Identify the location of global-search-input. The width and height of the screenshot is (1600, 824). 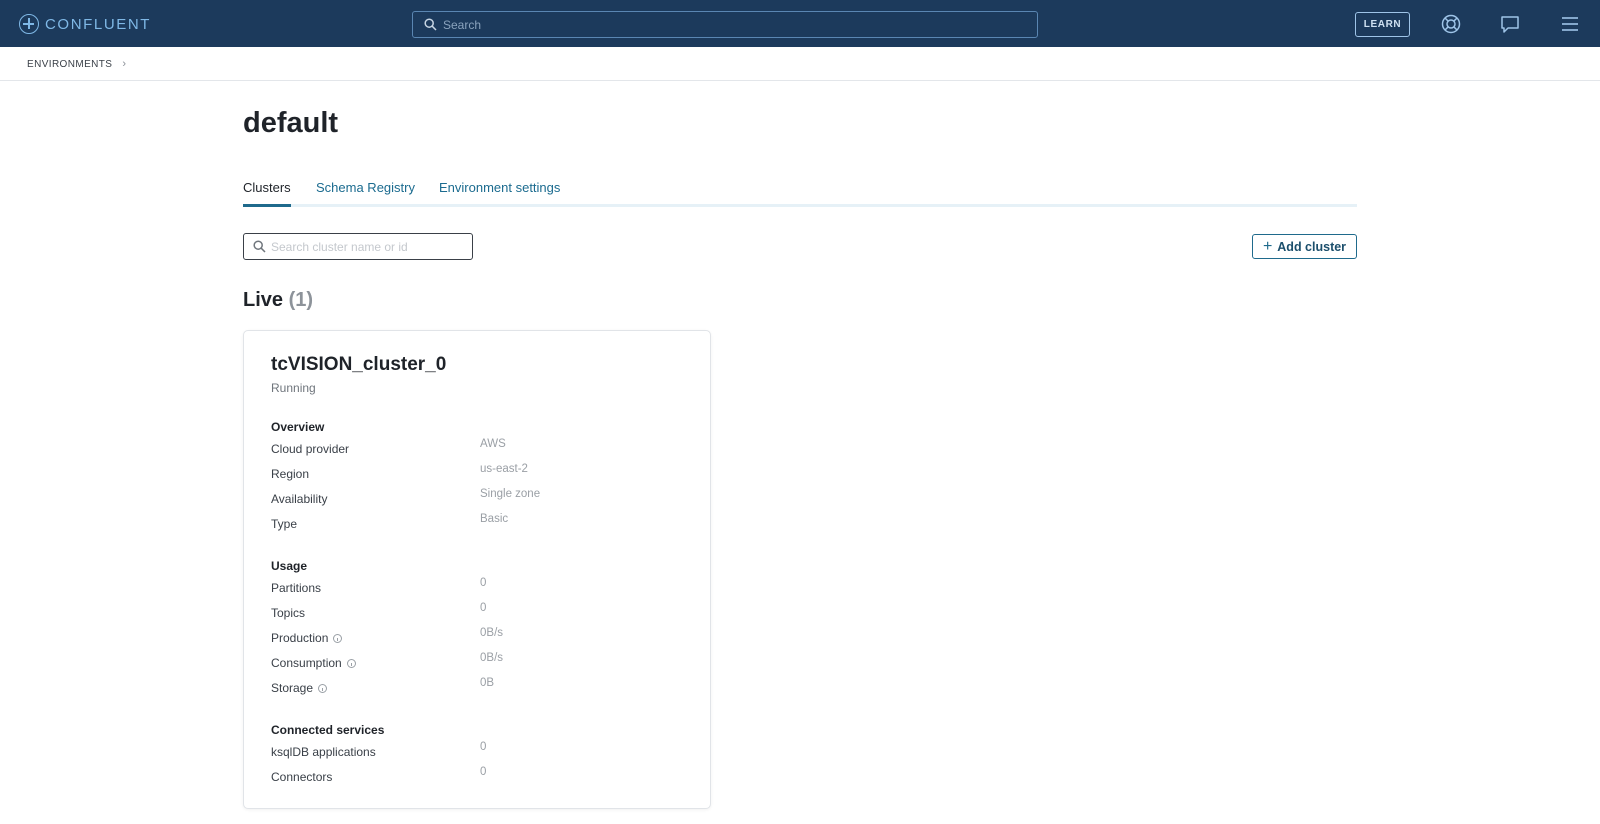
(733, 24).